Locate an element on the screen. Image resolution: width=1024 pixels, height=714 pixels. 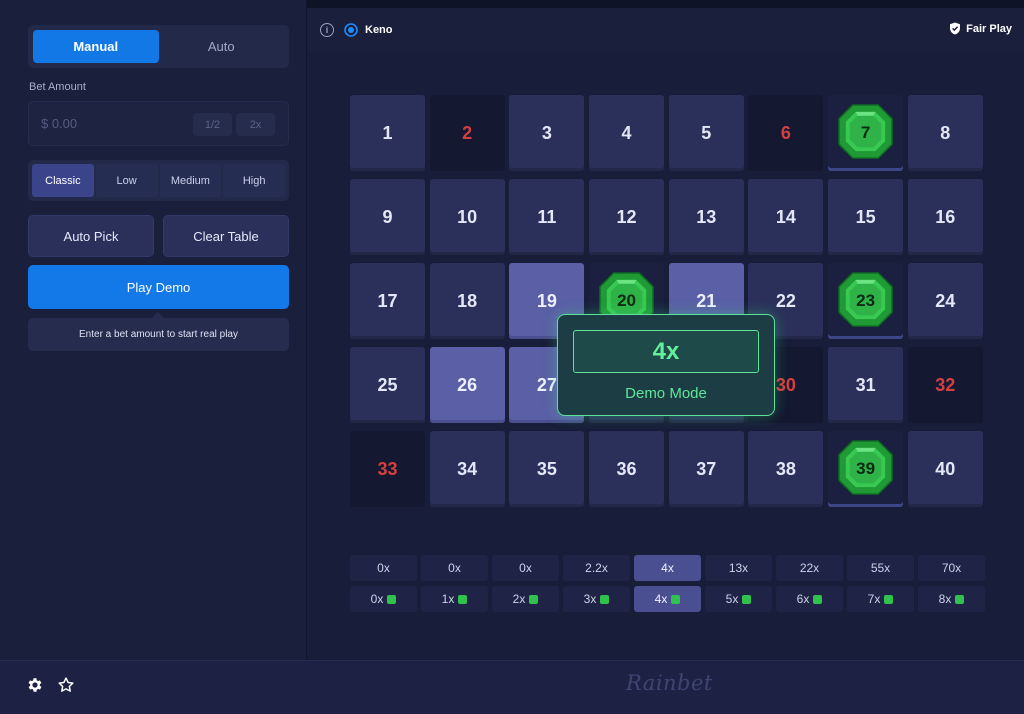
cell-number: 6 is located at coordinates (785, 132).